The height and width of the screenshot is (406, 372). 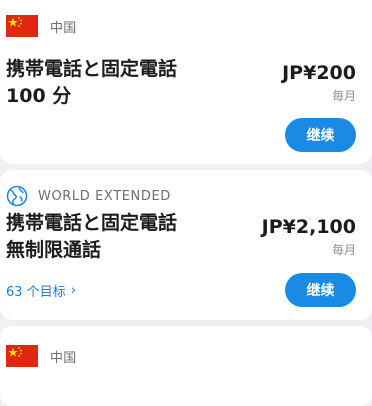 What do you see at coordinates (39, 96) in the screenshot?
I see `plan-title-line2: 100 分` at bounding box center [39, 96].